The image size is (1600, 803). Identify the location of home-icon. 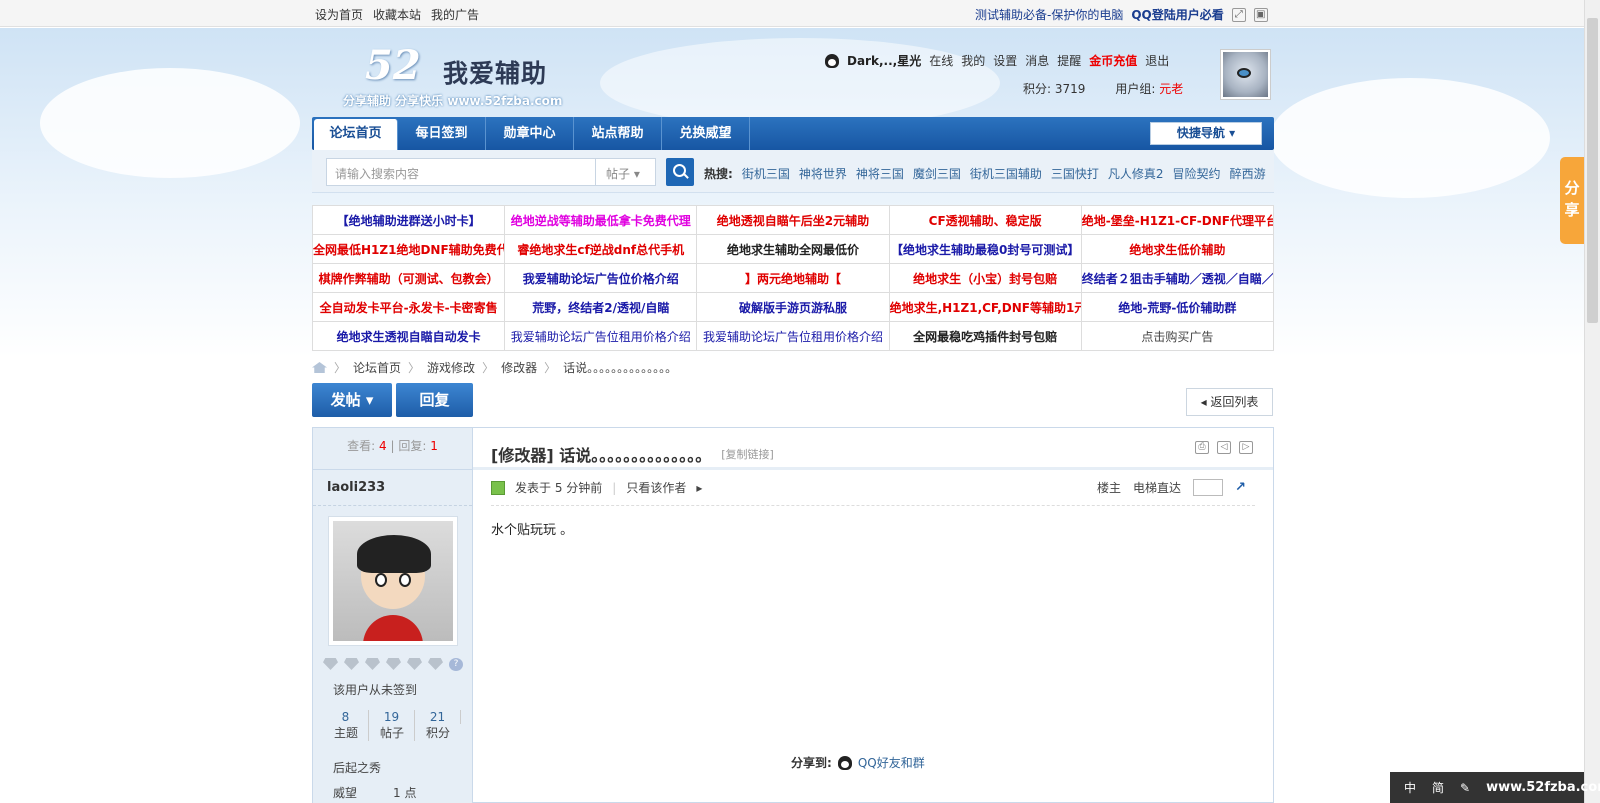
(319, 367).